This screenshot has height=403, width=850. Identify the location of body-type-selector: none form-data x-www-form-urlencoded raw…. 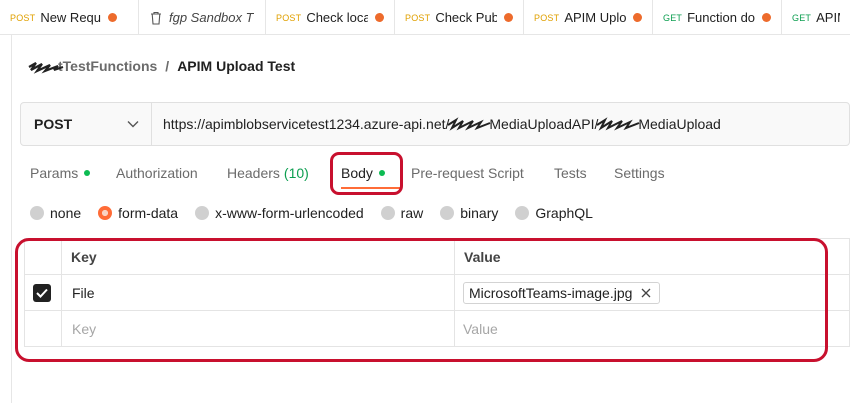
(320, 213).